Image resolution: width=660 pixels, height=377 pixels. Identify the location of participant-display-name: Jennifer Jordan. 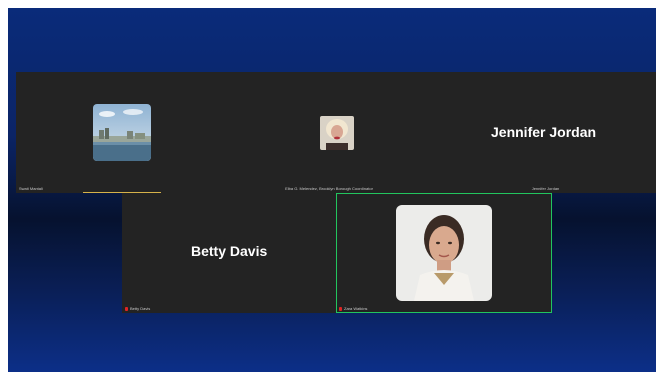
(544, 132).